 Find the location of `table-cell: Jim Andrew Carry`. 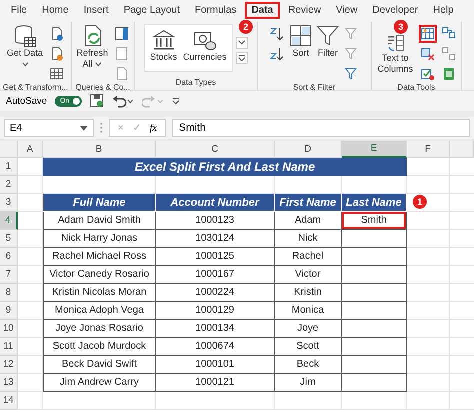

table-cell: Jim Andrew Carry is located at coordinates (99, 383).